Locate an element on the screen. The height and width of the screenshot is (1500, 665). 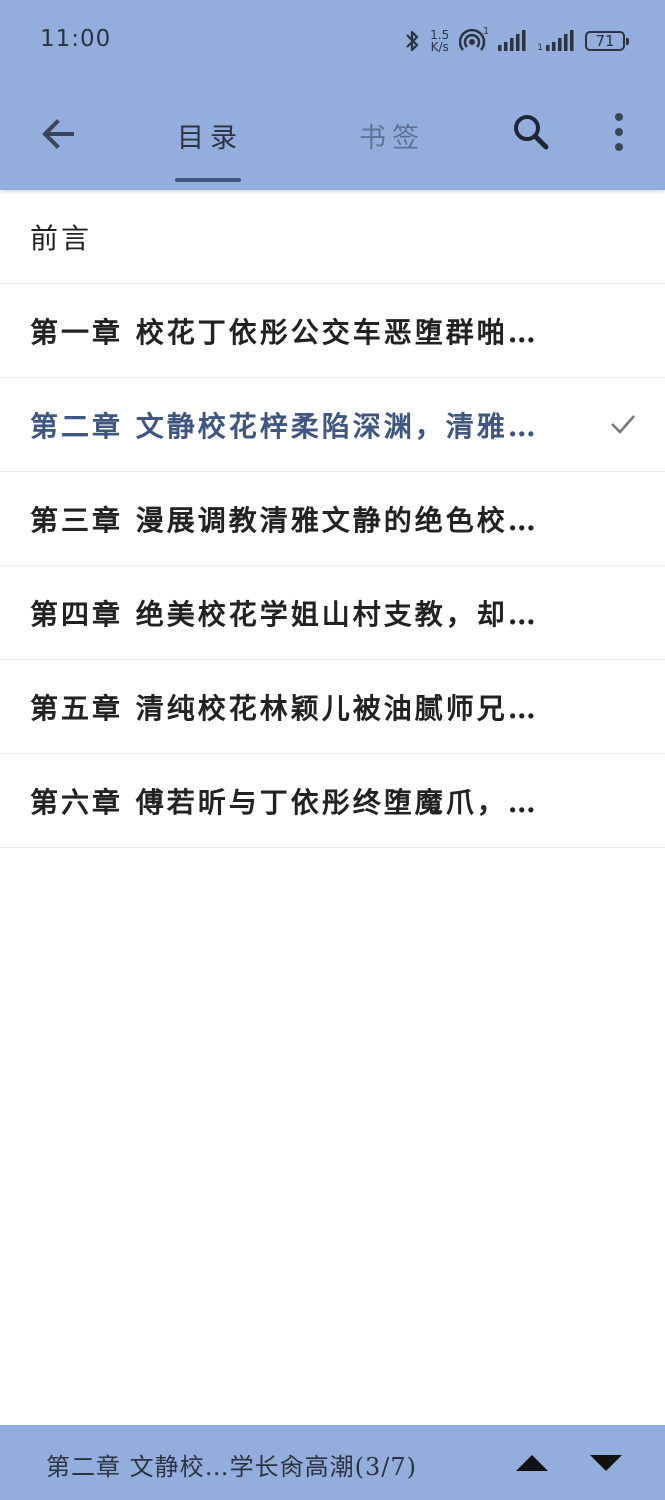
scroll-up-button is located at coordinates (532, 1463).